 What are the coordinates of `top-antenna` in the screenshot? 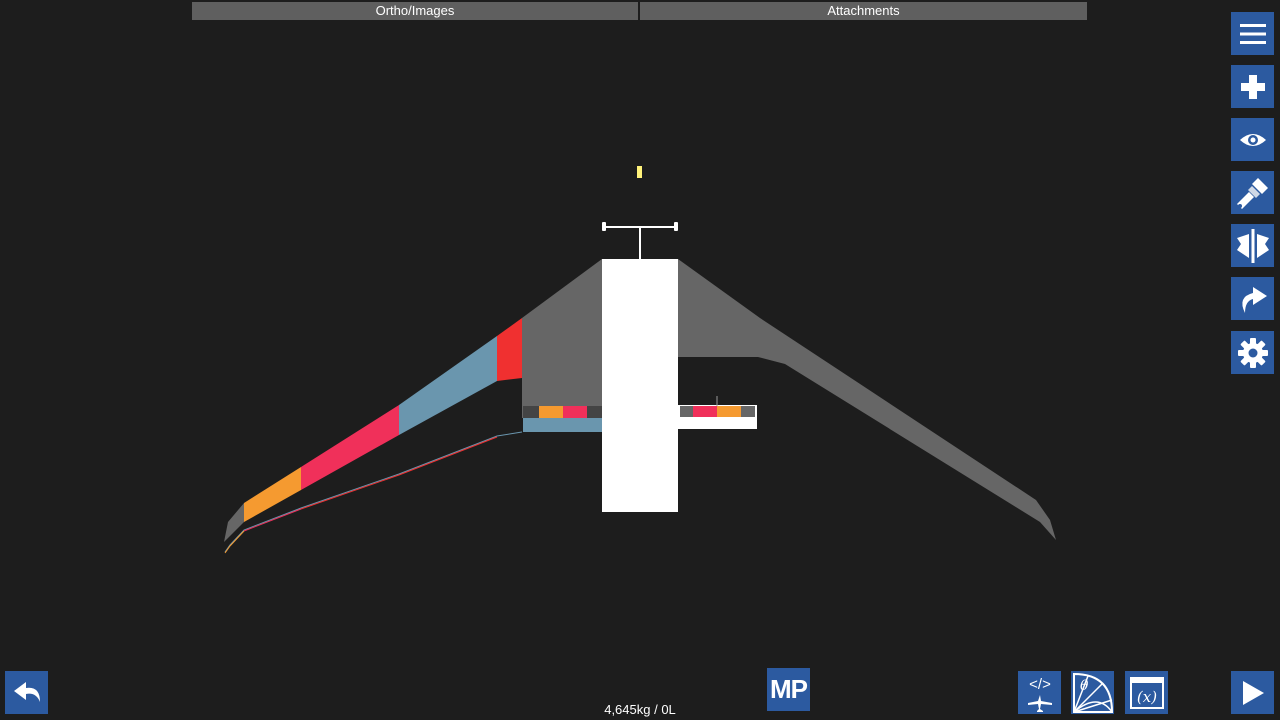 It's located at (640, 241).